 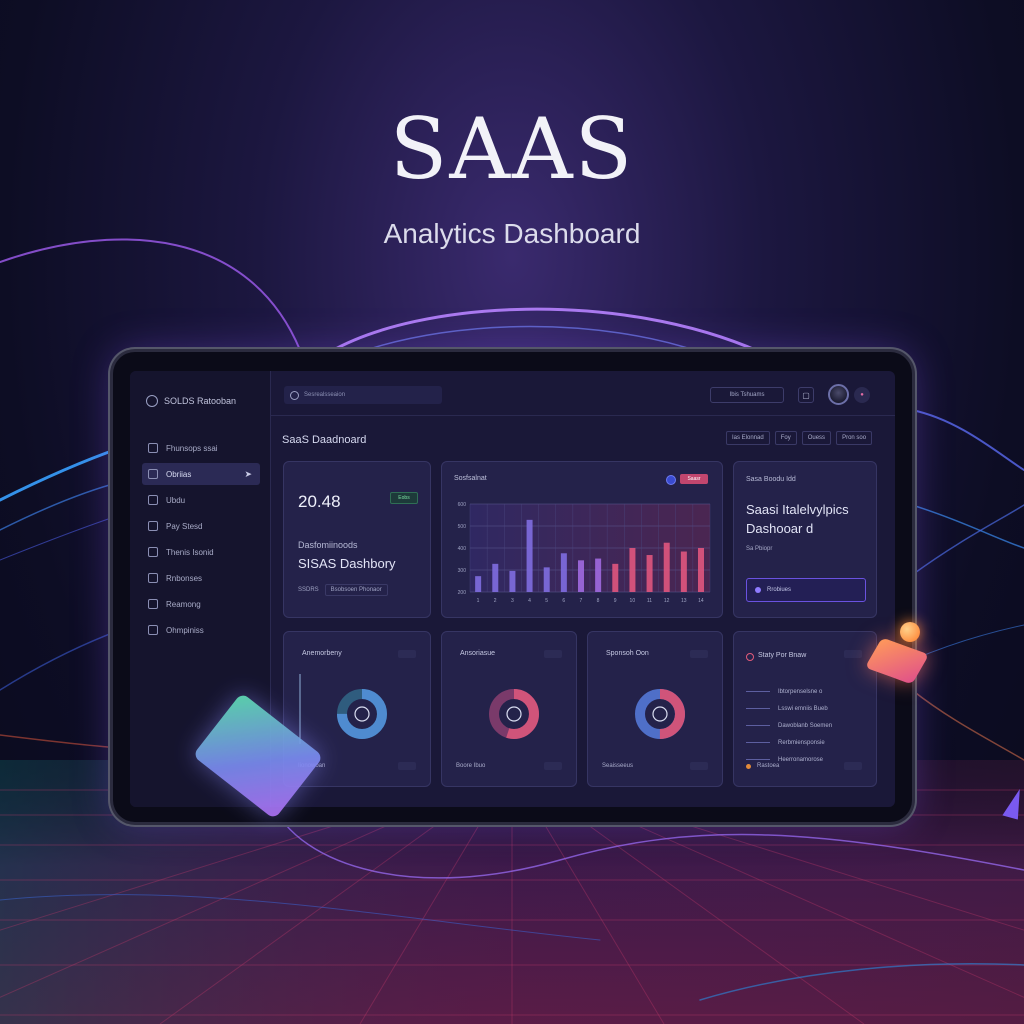 I want to click on sidebar-item-label: Ohmpiniss, so click(x=185, y=630).